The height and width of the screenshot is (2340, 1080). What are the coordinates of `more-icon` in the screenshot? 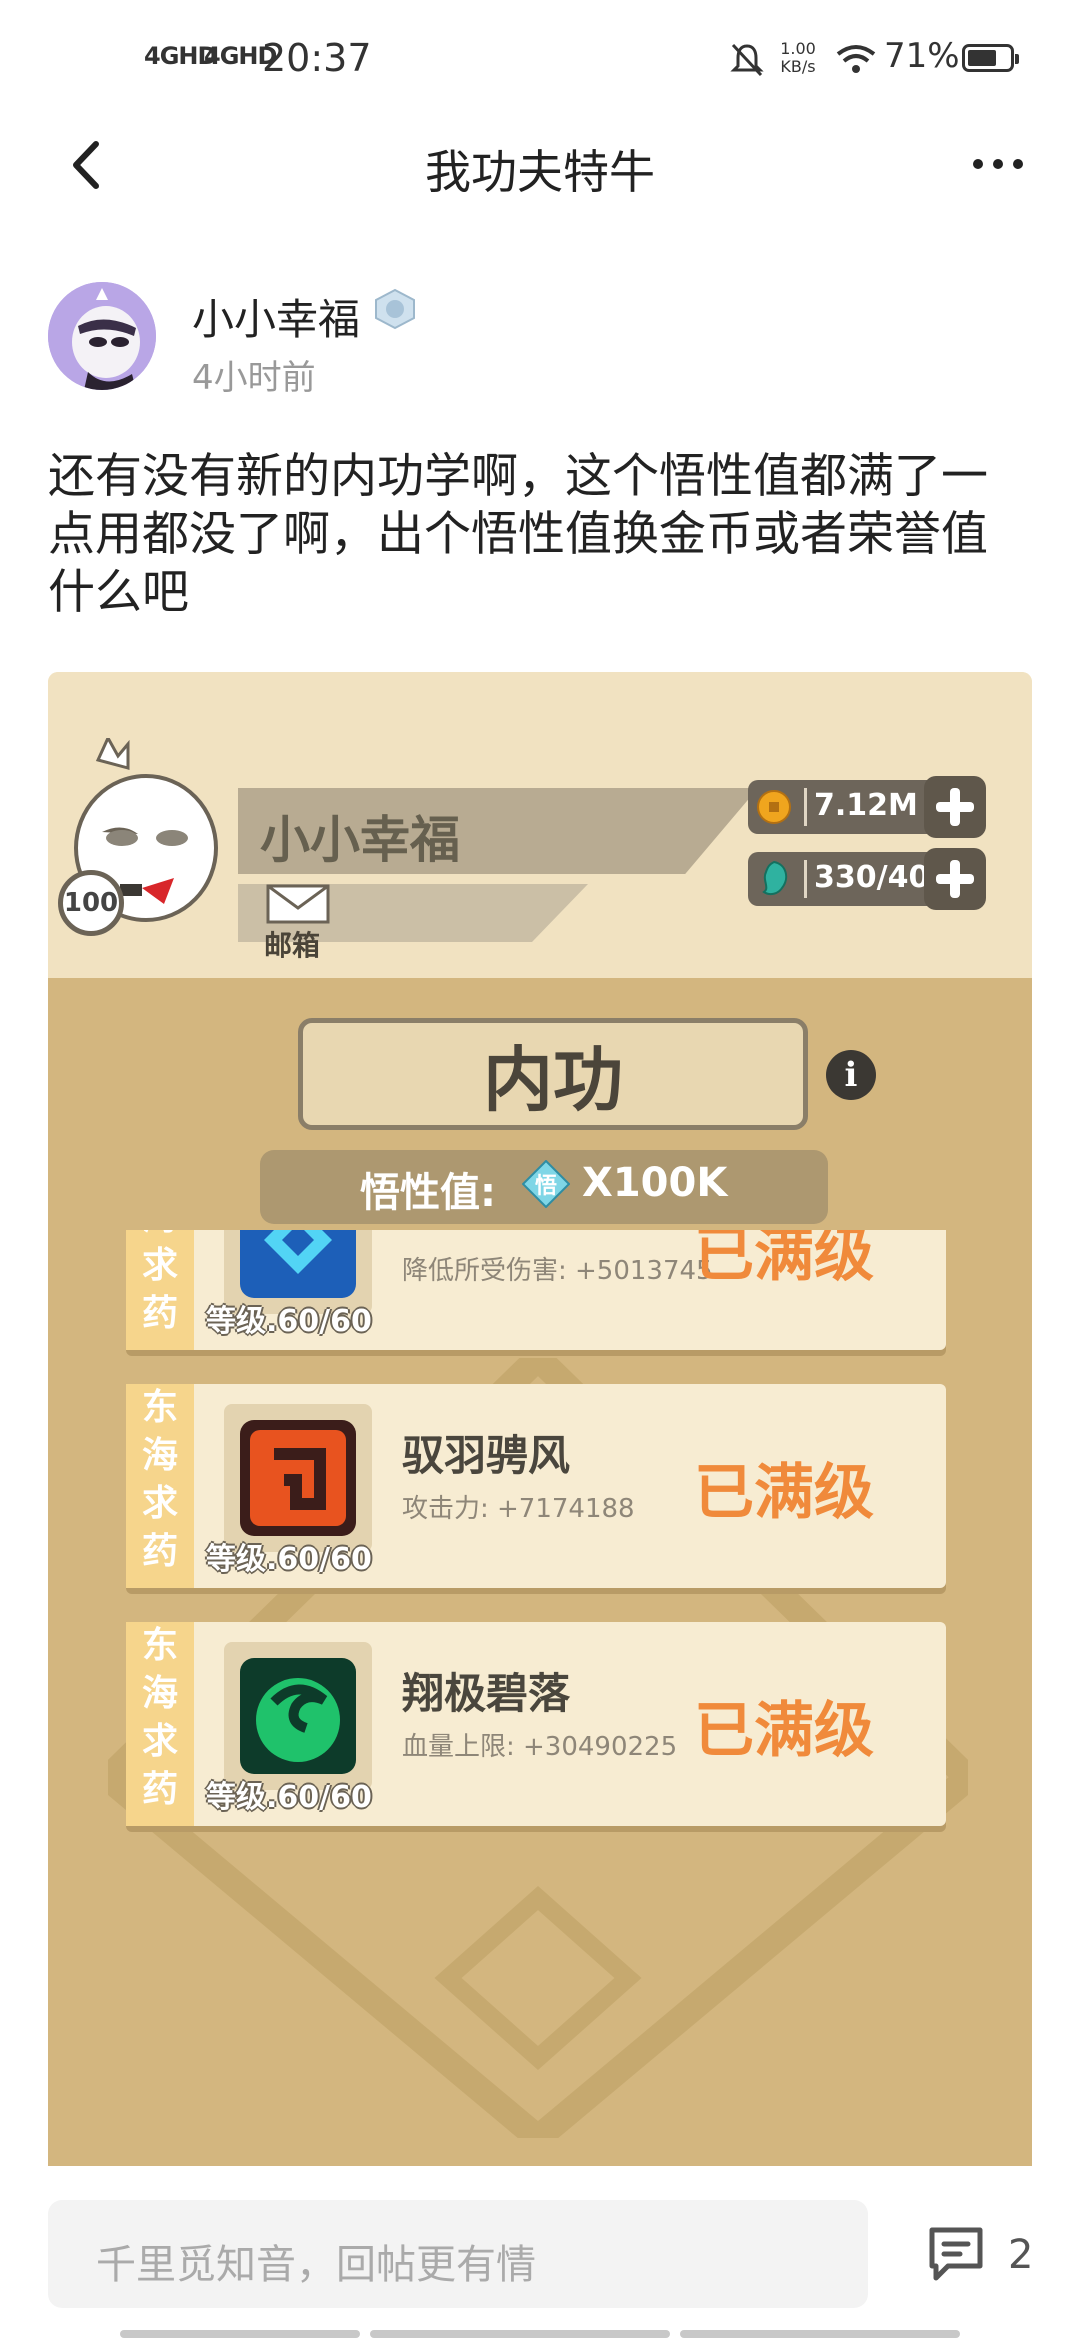 It's located at (998, 164).